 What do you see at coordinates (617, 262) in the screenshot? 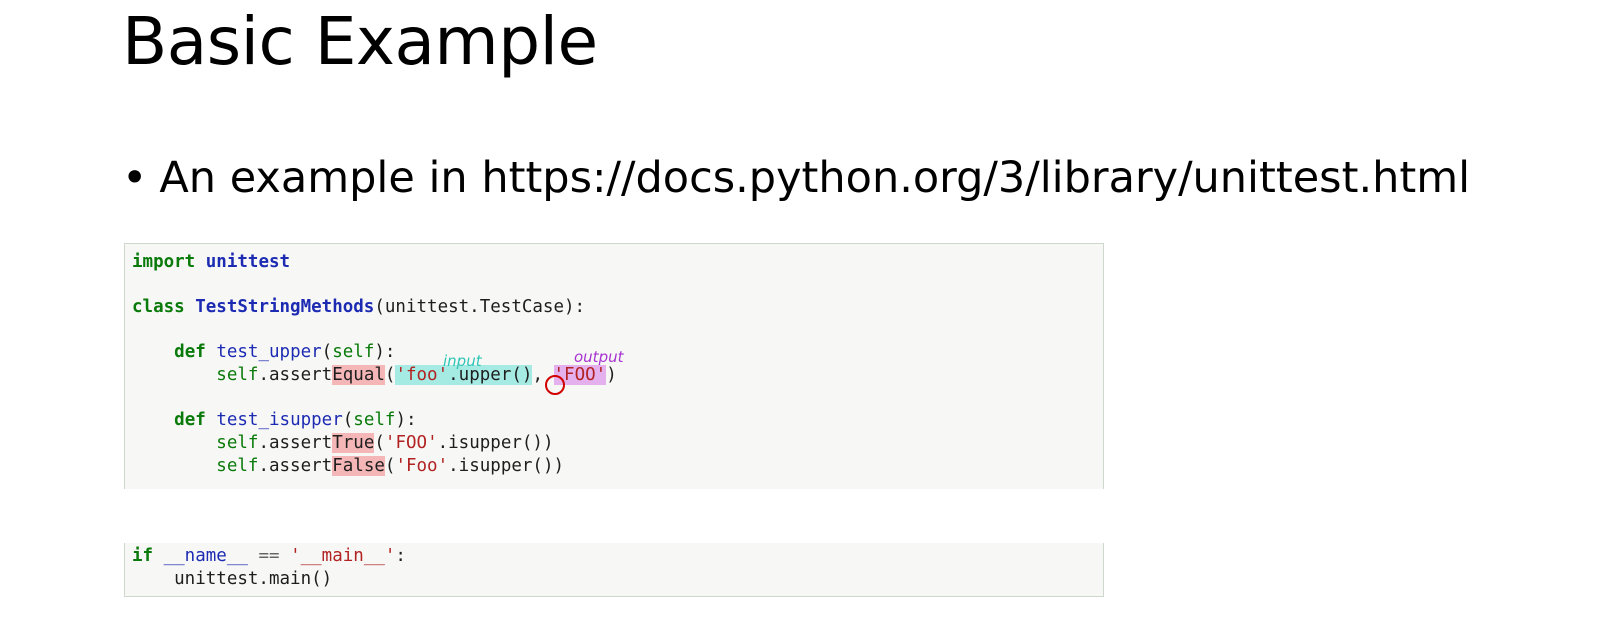
I see `code-line: import unittest` at bounding box center [617, 262].